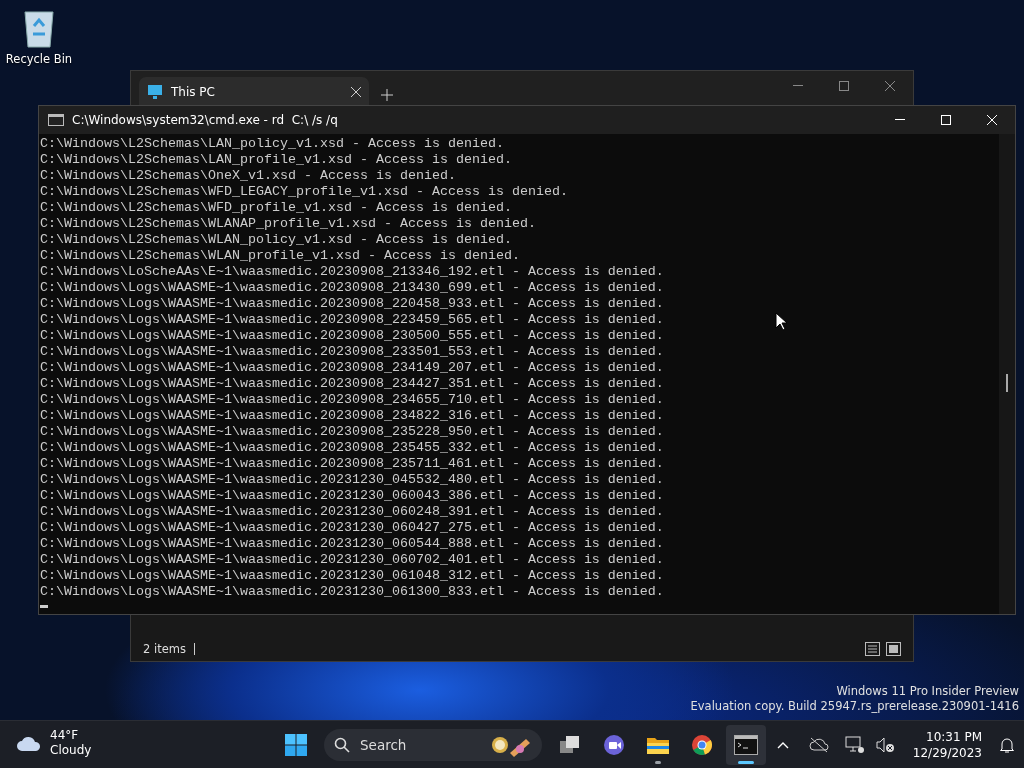 This screenshot has width=1024, height=768. Describe the element at coordinates (782, 745) in the screenshot. I see `chevron-up-icon` at that location.